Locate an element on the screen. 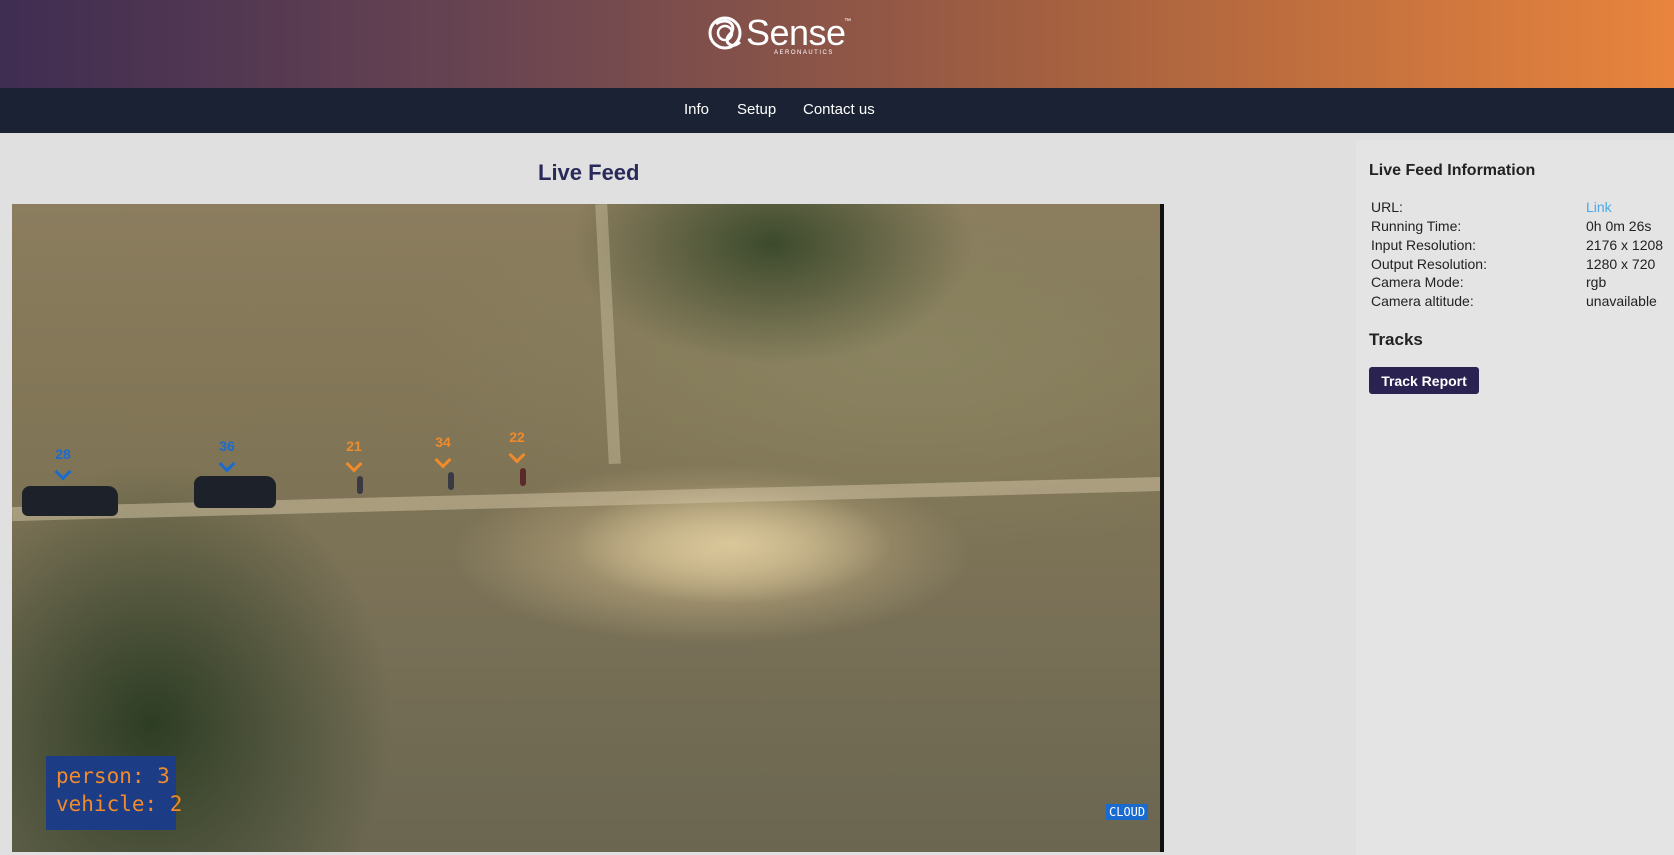  dirt-road is located at coordinates (586, 499).